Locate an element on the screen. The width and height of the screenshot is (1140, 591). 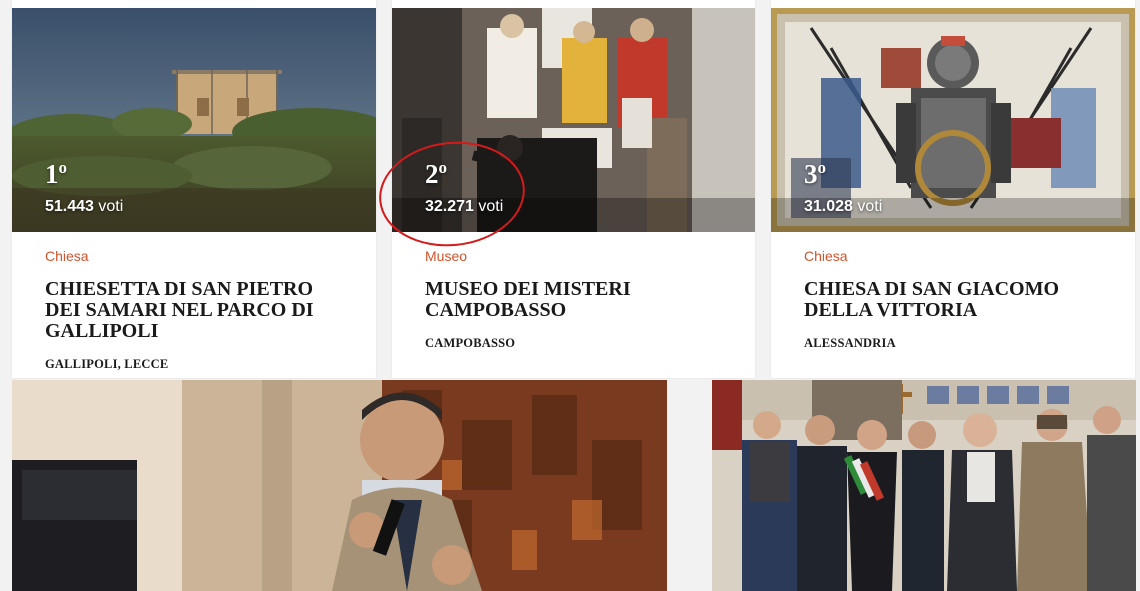
votes-label: 32.271 voti is located at coordinates (464, 206).